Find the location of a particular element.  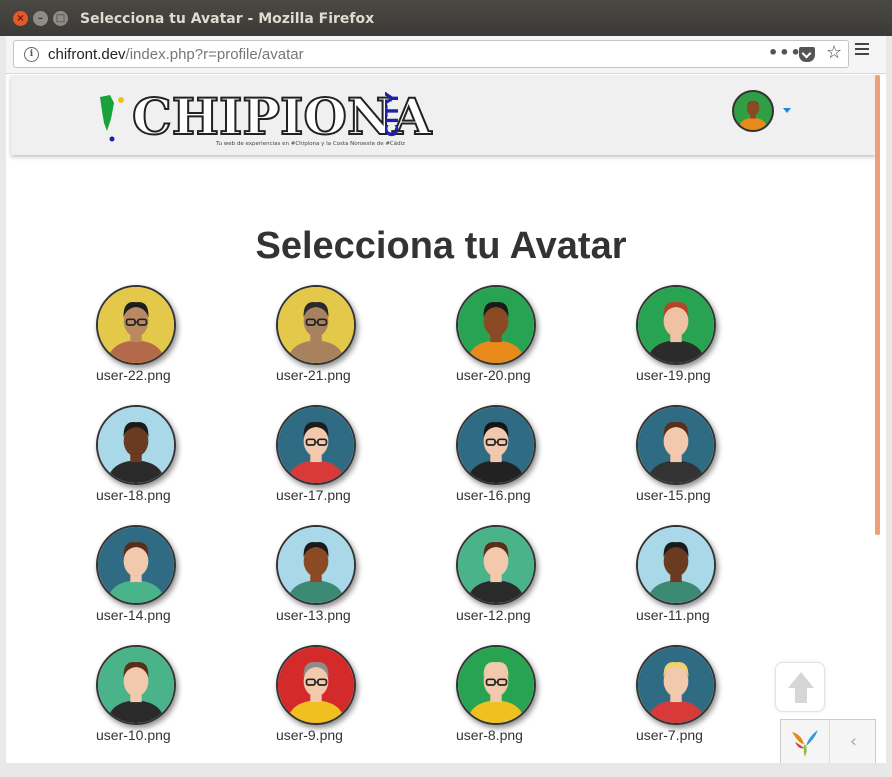

window-title: Selecciona tu Avatar - Mozilla Firefox is located at coordinates (227, 19).